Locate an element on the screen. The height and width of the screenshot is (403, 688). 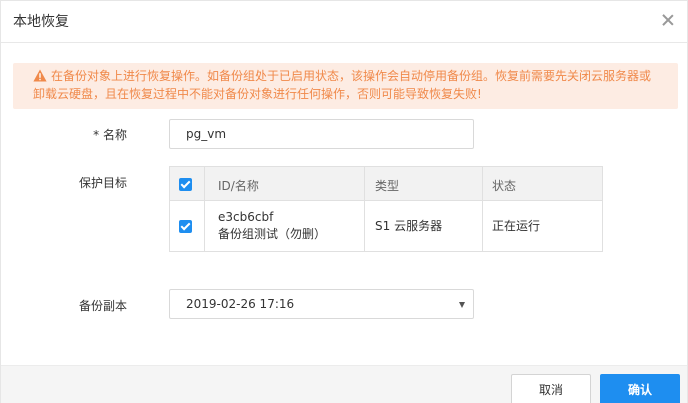
dialog-header: 本地恢复 is located at coordinates (344, 22).